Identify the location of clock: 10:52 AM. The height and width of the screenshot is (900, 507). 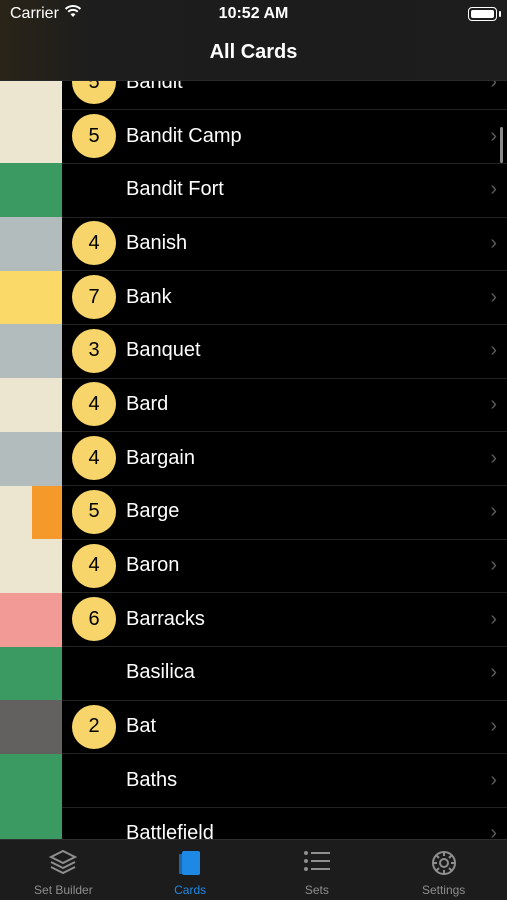
(253, 13).